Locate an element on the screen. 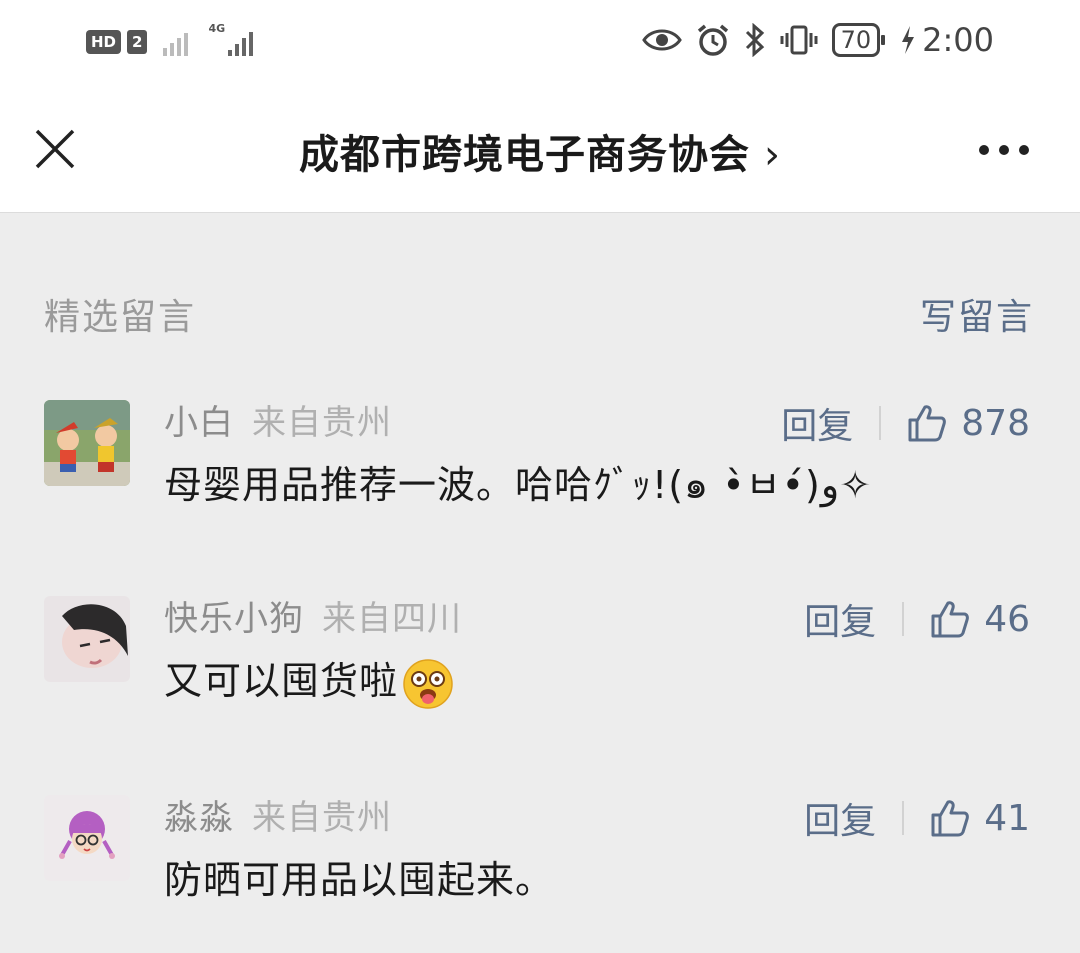 This screenshot has height=953, width=1080. status-left: HD 2 4G is located at coordinates (170, 42).